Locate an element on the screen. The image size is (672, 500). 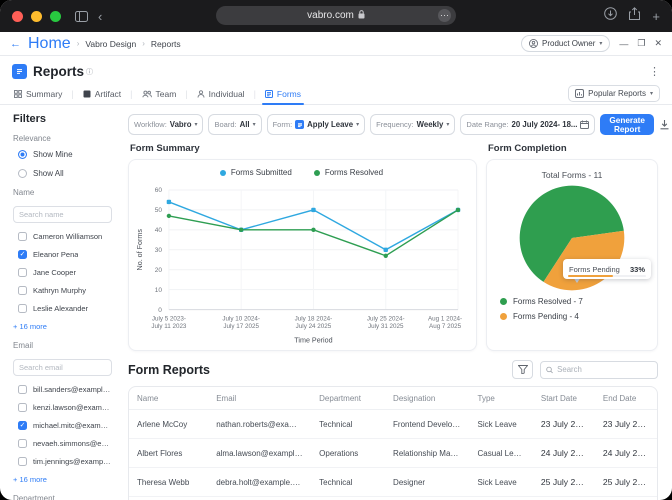
svg-text: 40 is located at coordinates (159, 230).